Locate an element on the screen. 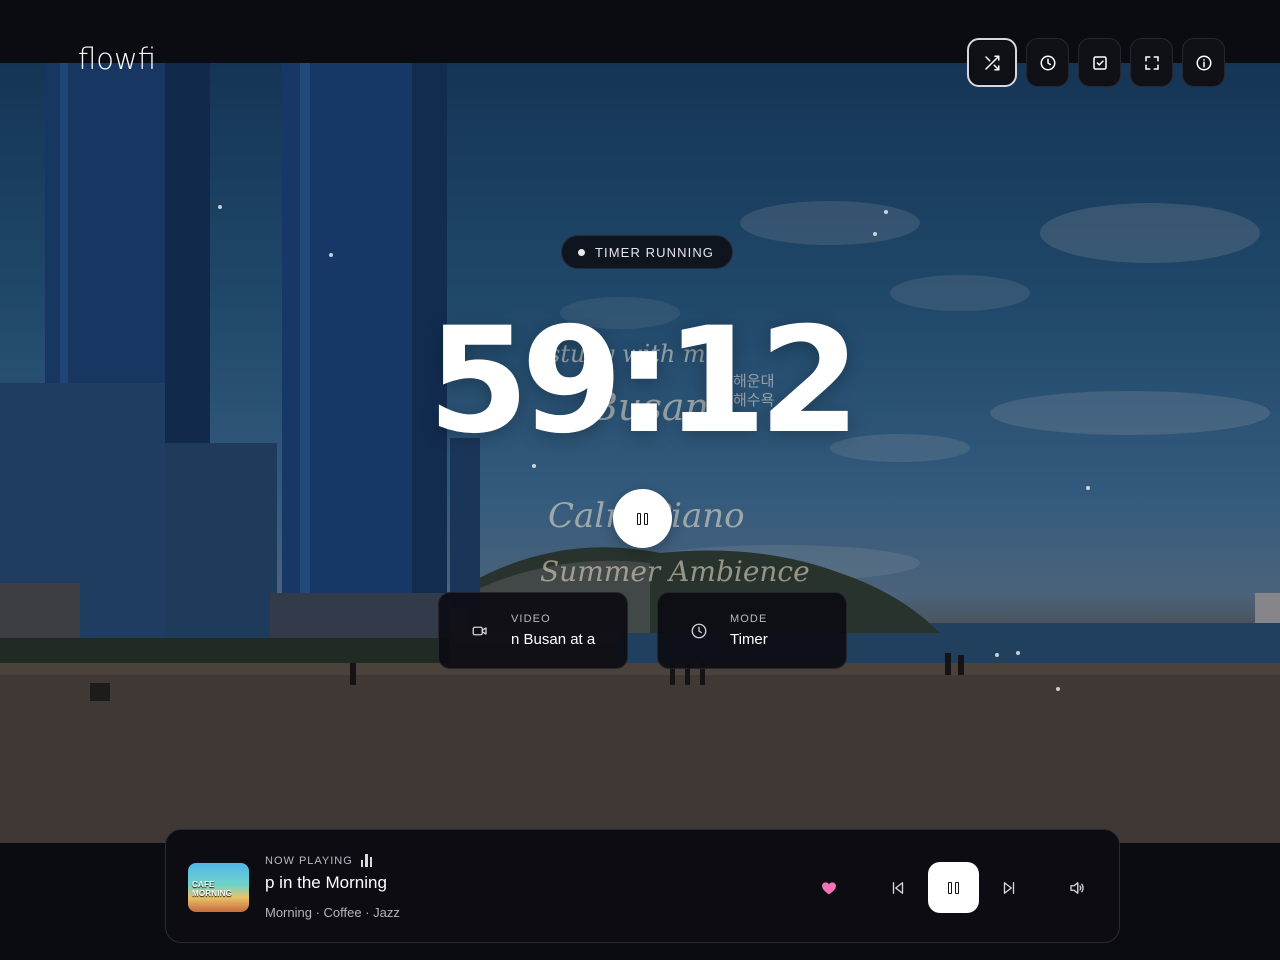 The height and width of the screenshot is (960, 1280). track-tags: Morning · Coffee · Jazz is located at coordinates (332, 912).